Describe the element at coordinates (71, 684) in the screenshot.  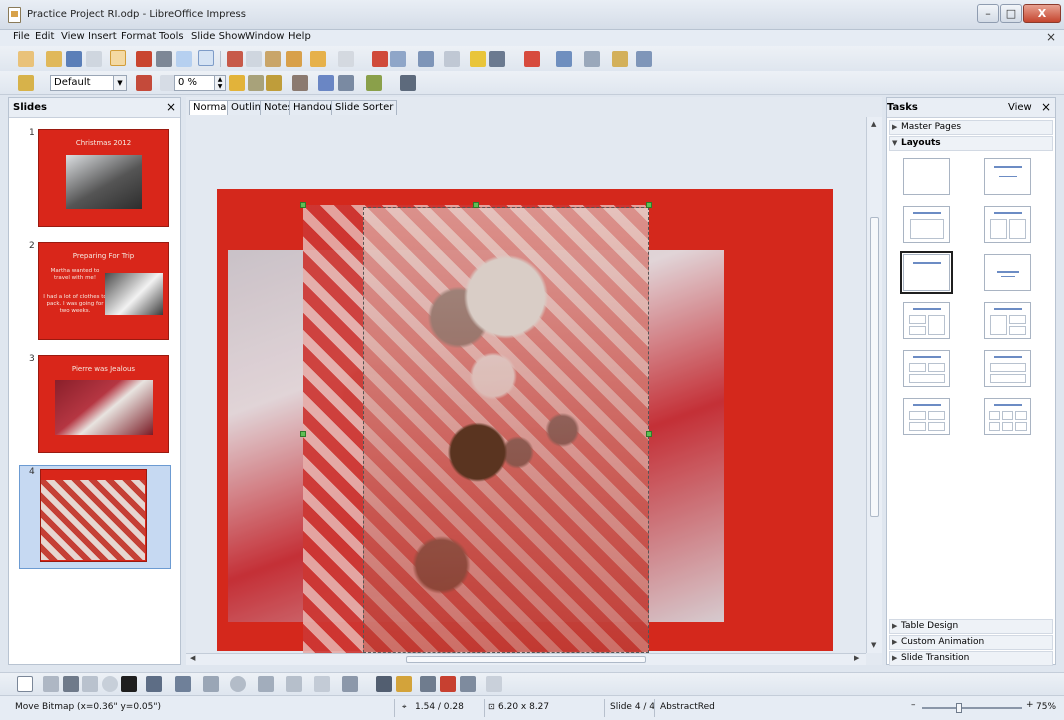
I see `arrow-line-icon` at that location.